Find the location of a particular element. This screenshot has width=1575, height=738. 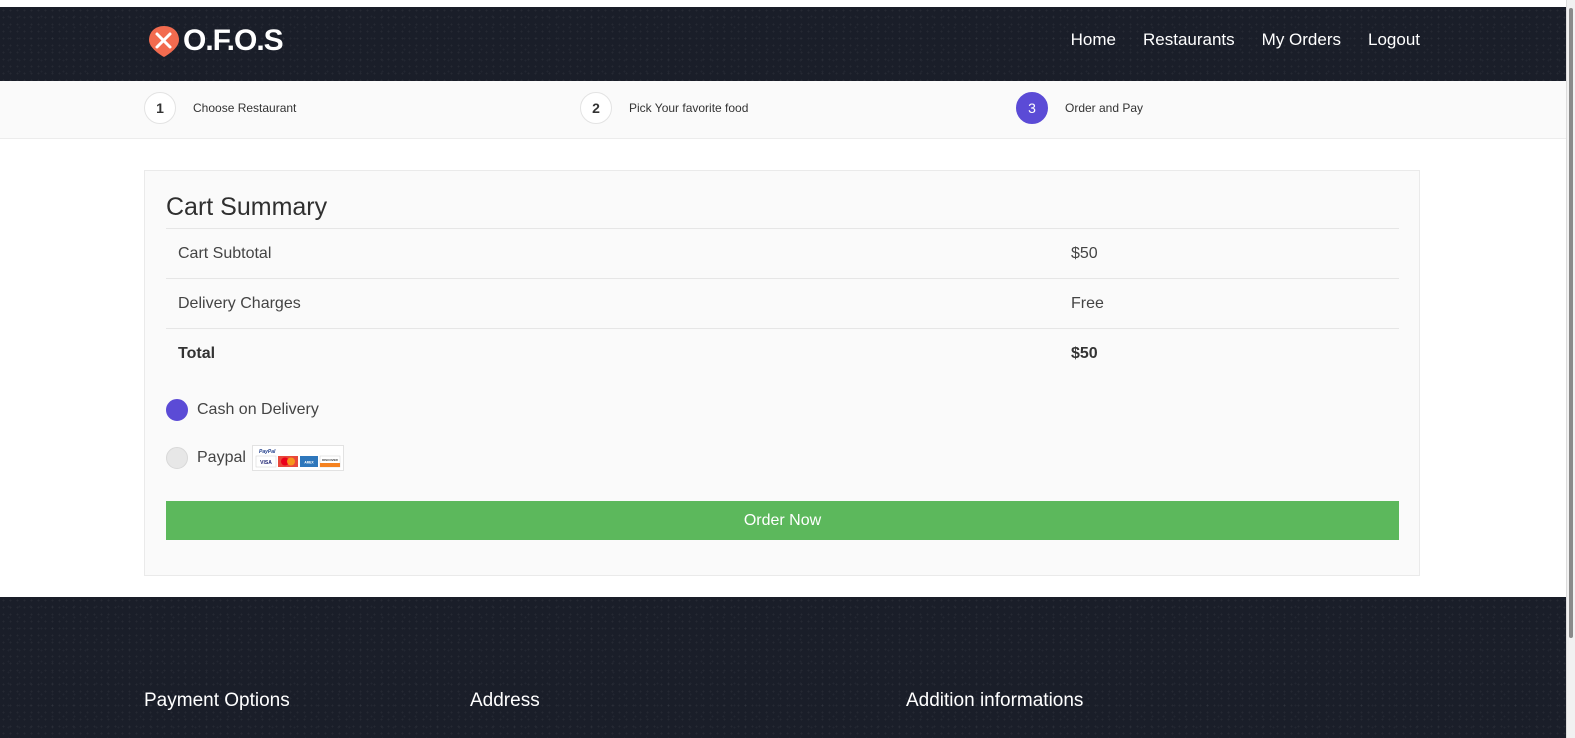

paypal-radio is located at coordinates (177, 458).